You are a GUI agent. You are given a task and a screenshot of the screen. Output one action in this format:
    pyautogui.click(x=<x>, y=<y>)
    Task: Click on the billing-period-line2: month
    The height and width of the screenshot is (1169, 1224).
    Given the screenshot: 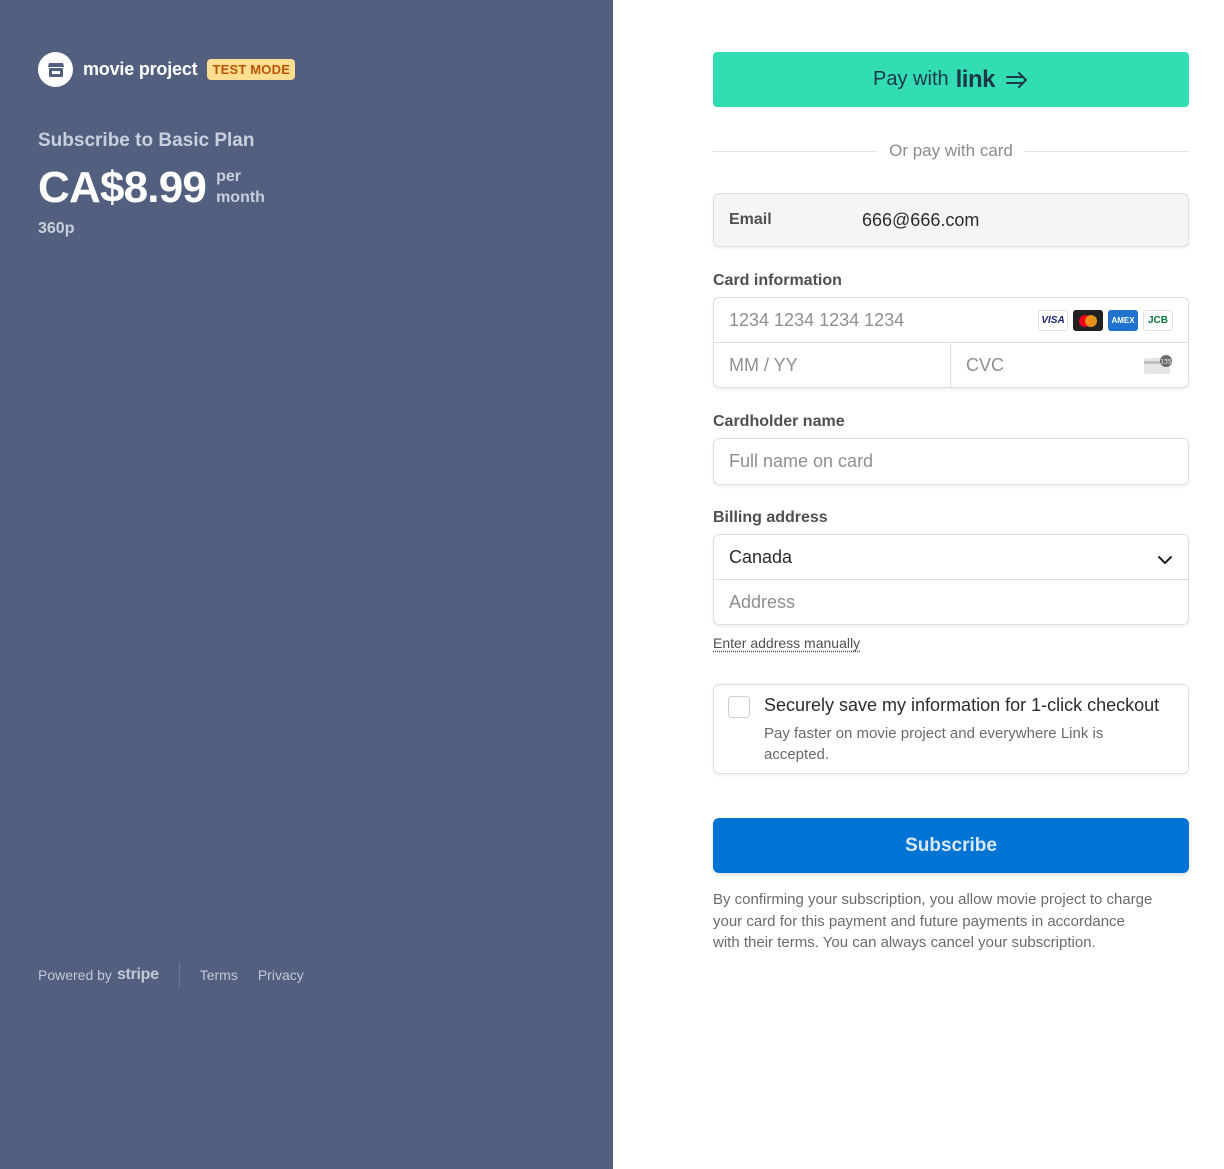 What is the action you would take?
    pyautogui.click(x=240, y=197)
    